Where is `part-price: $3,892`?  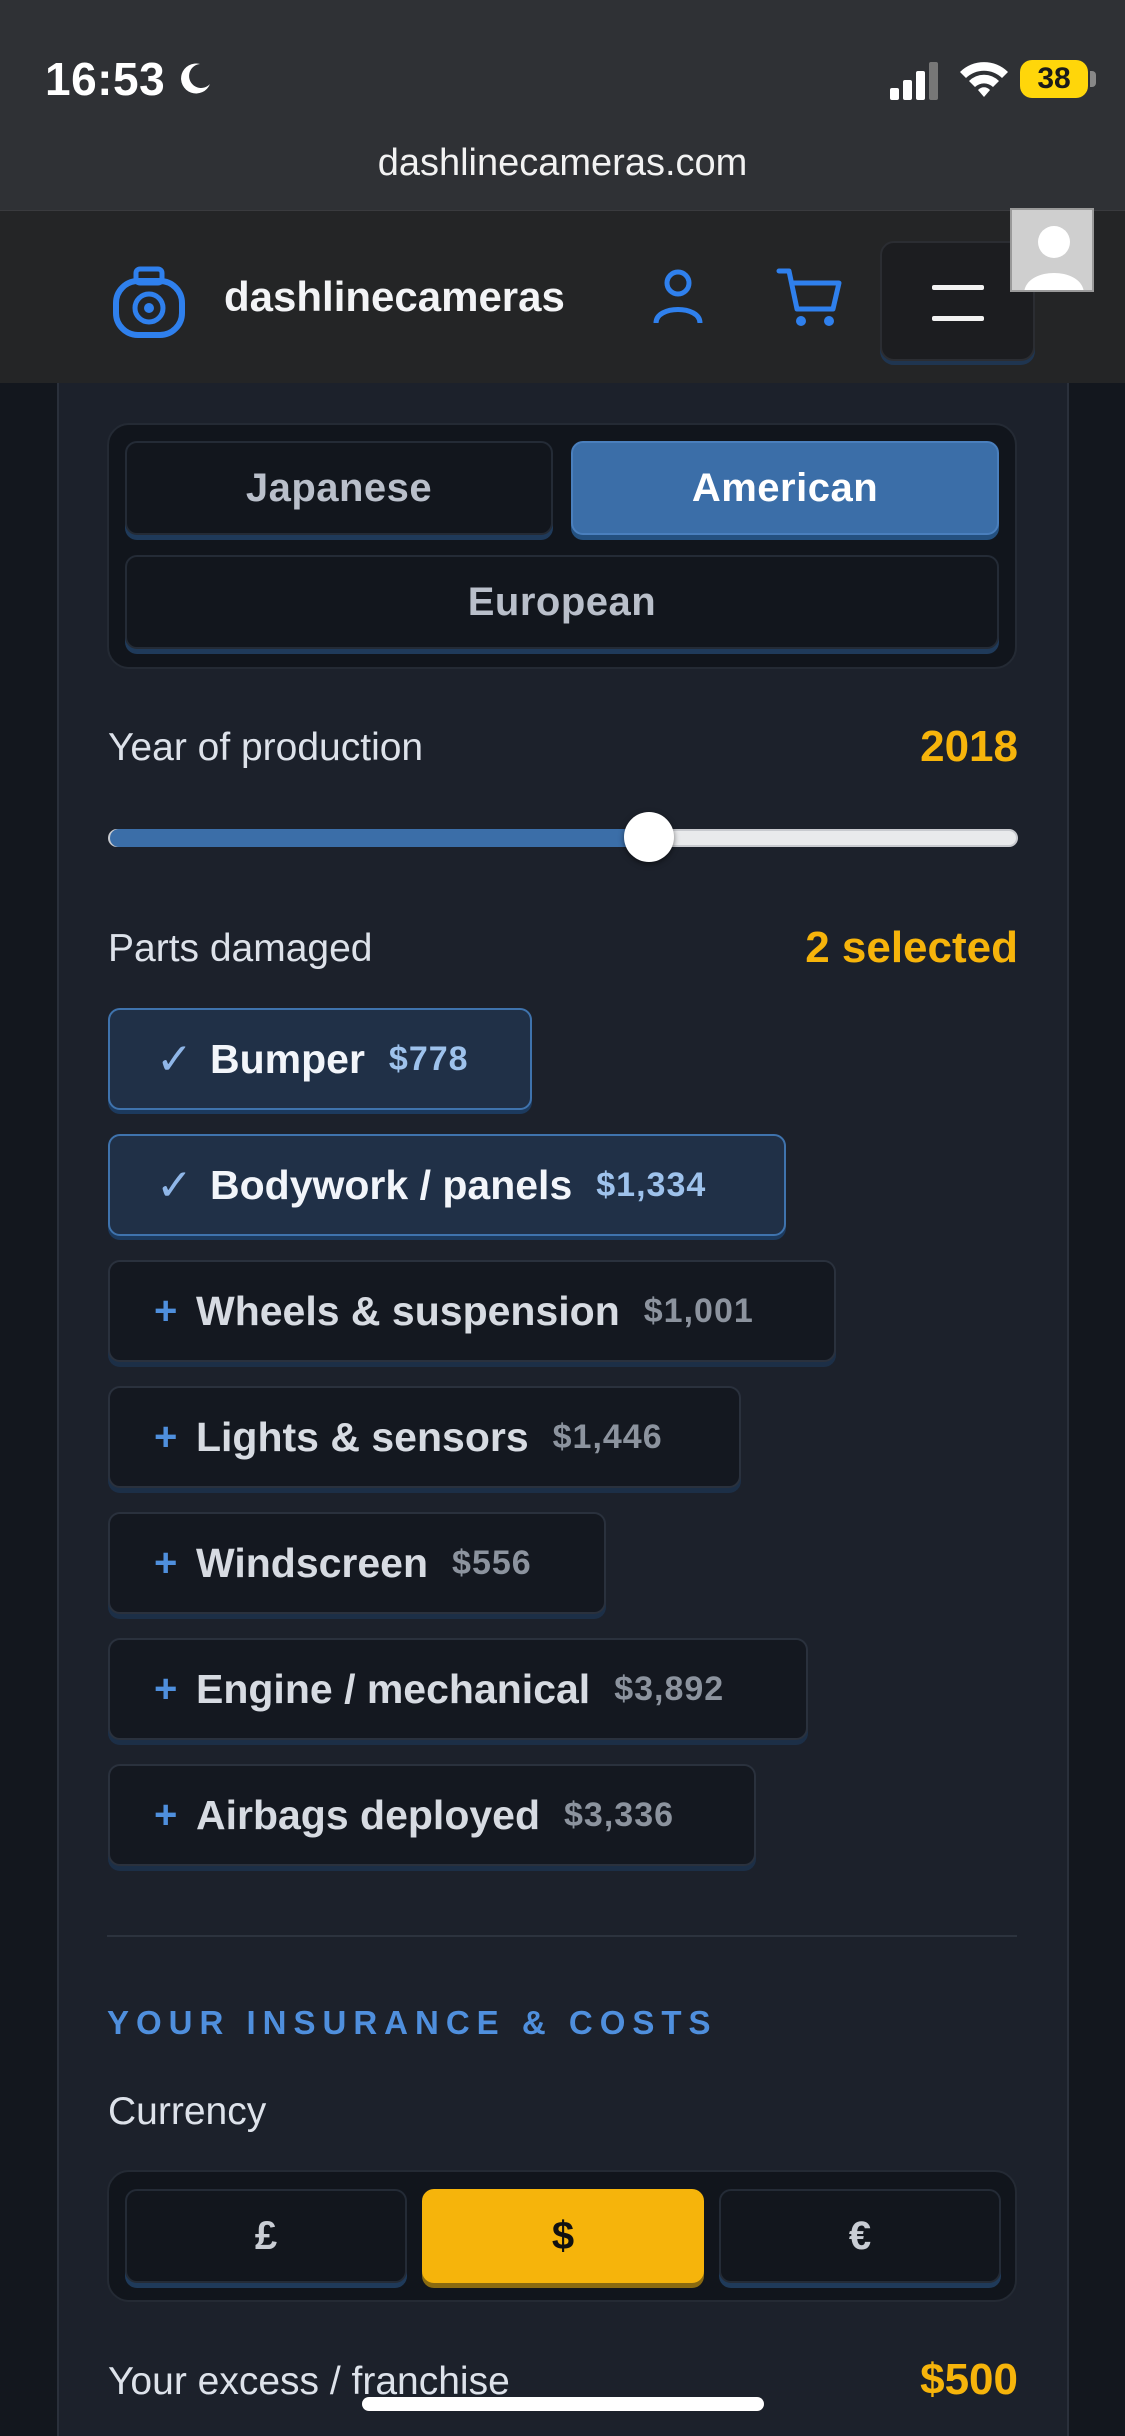
part-price: $3,892 is located at coordinates (669, 1688).